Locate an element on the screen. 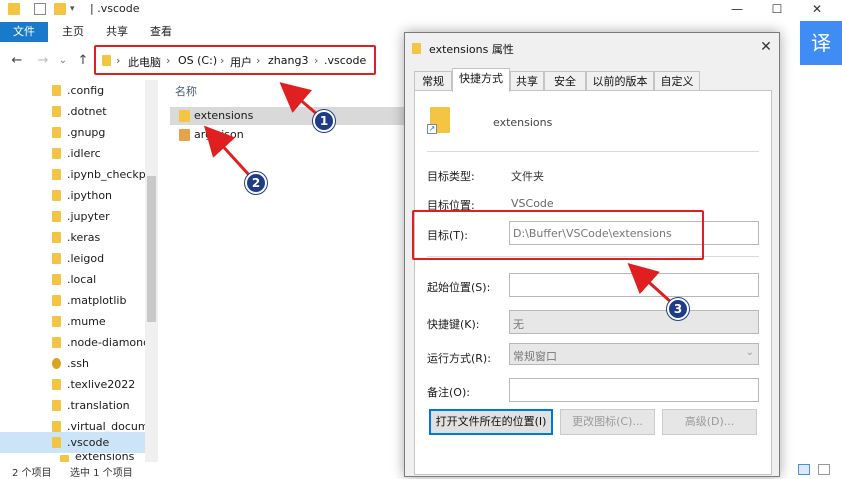 The width and height of the screenshot is (842, 479). json-file-icon is located at coordinates (184, 135).